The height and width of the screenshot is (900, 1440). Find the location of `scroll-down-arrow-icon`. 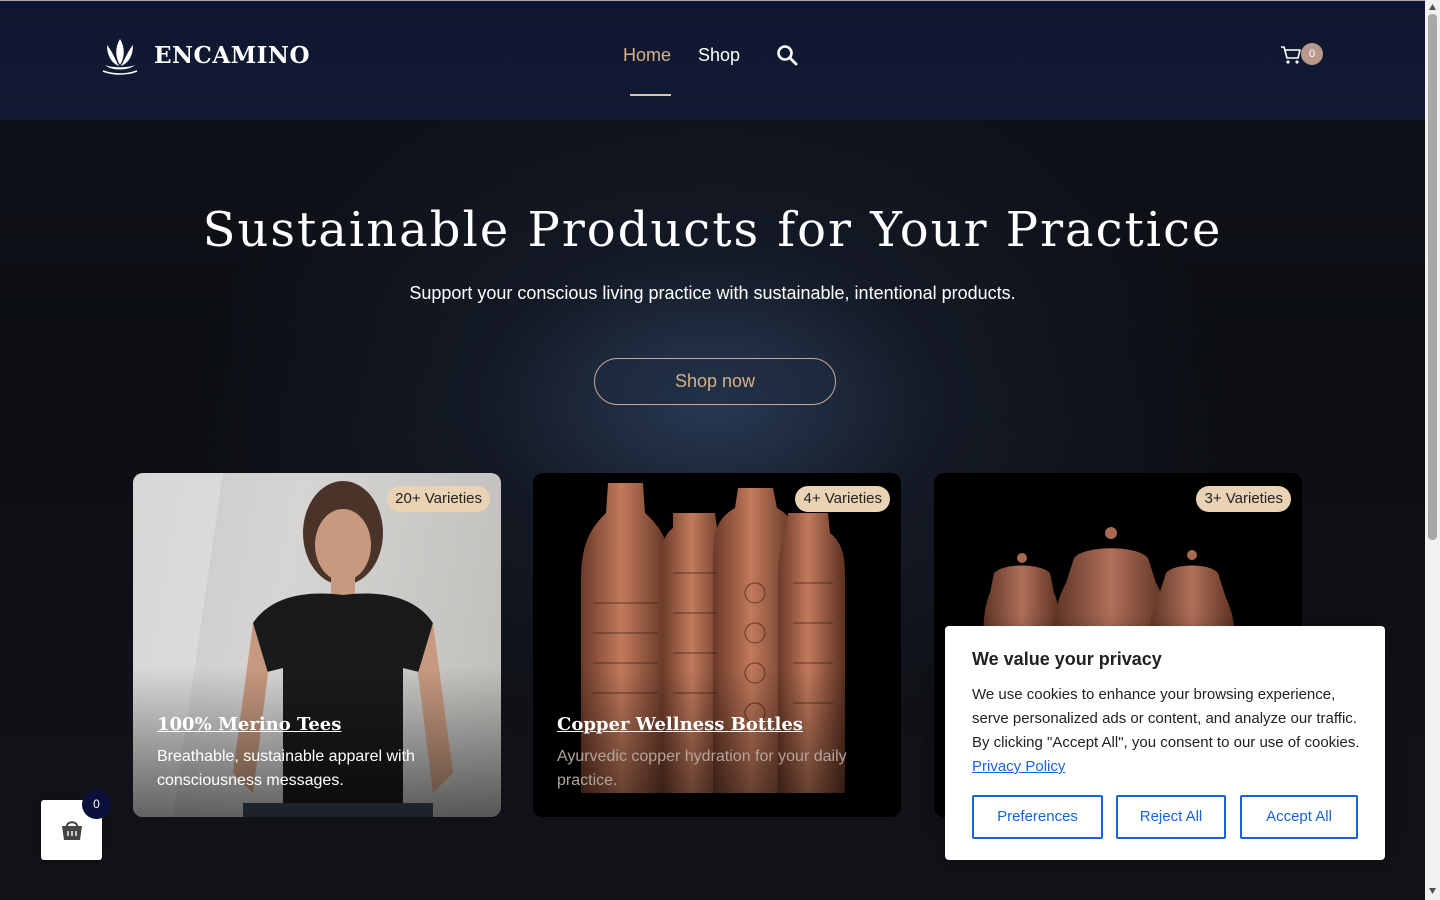

scroll-down-arrow-icon is located at coordinates (1432, 891).